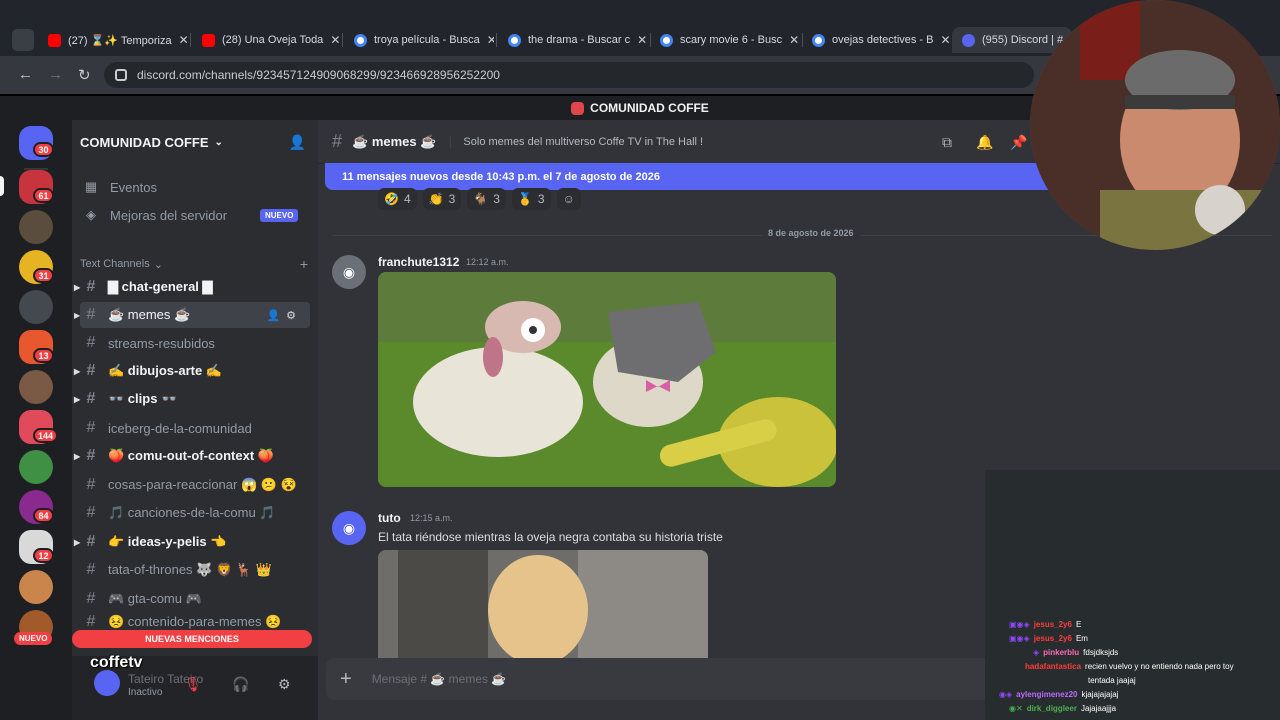 Image resolution: width=1280 pixels, height=720 pixels. What do you see at coordinates (418, 262) in the screenshot?
I see `message-author: franchute1312` at bounding box center [418, 262].